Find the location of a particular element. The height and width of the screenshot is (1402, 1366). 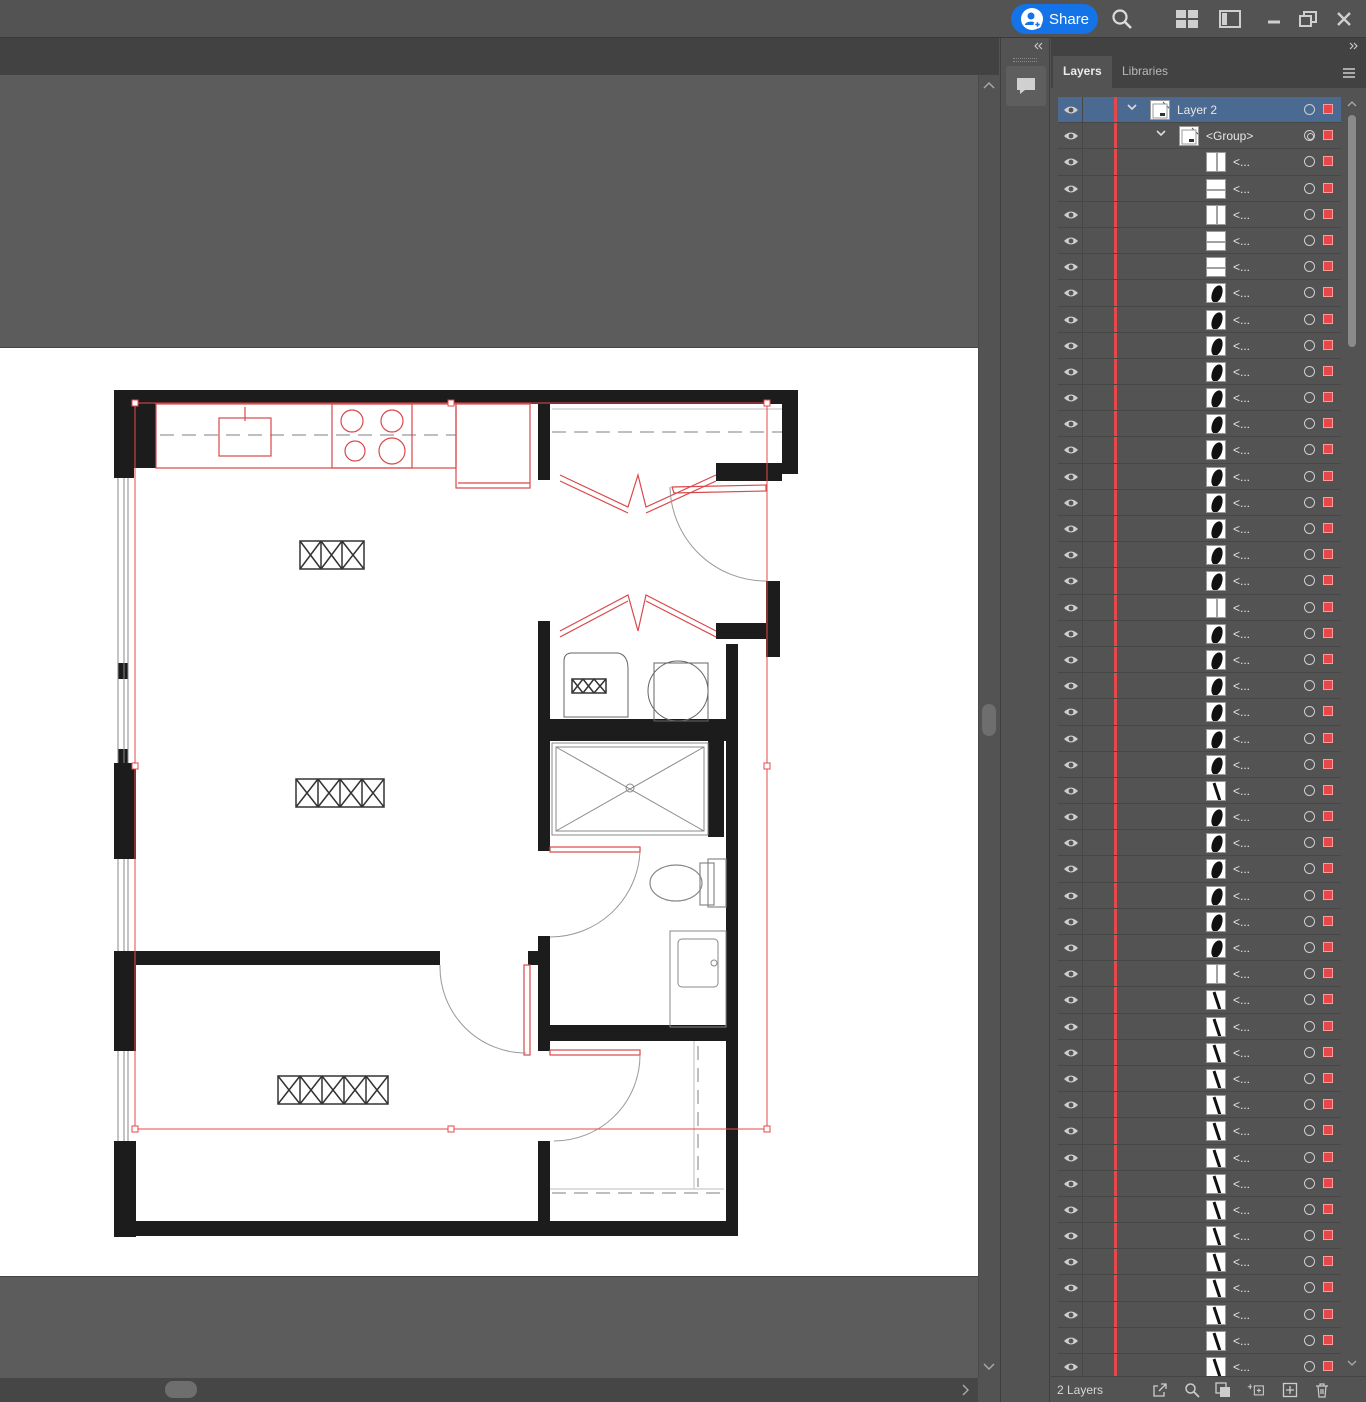

chevron-down-icon is located at coordinates (1132, 108).